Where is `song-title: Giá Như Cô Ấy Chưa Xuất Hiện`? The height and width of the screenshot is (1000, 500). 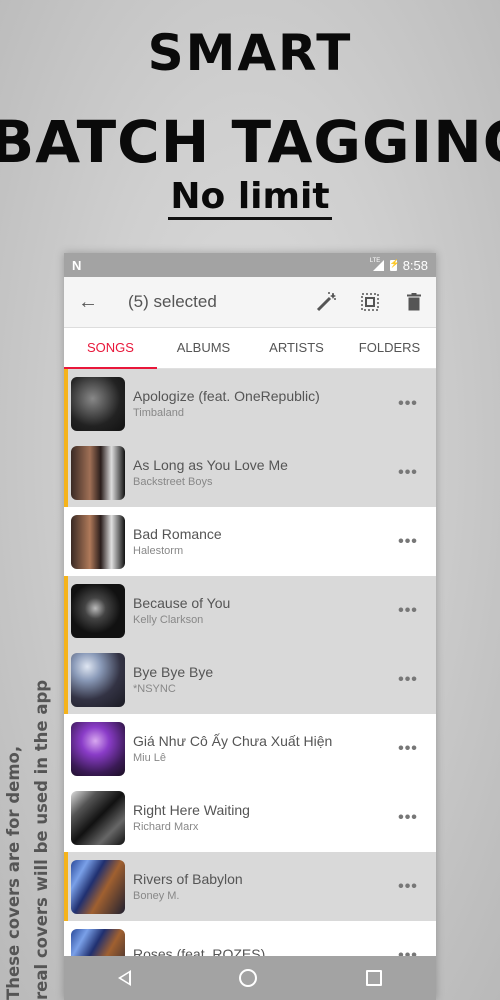 song-title: Giá Như Cô Ấy Chưa Xuất Hiện is located at coordinates (233, 741).